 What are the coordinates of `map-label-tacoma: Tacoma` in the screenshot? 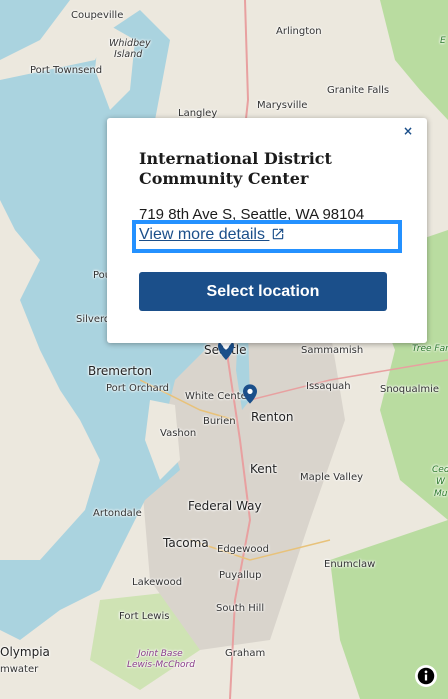 It's located at (186, 543).